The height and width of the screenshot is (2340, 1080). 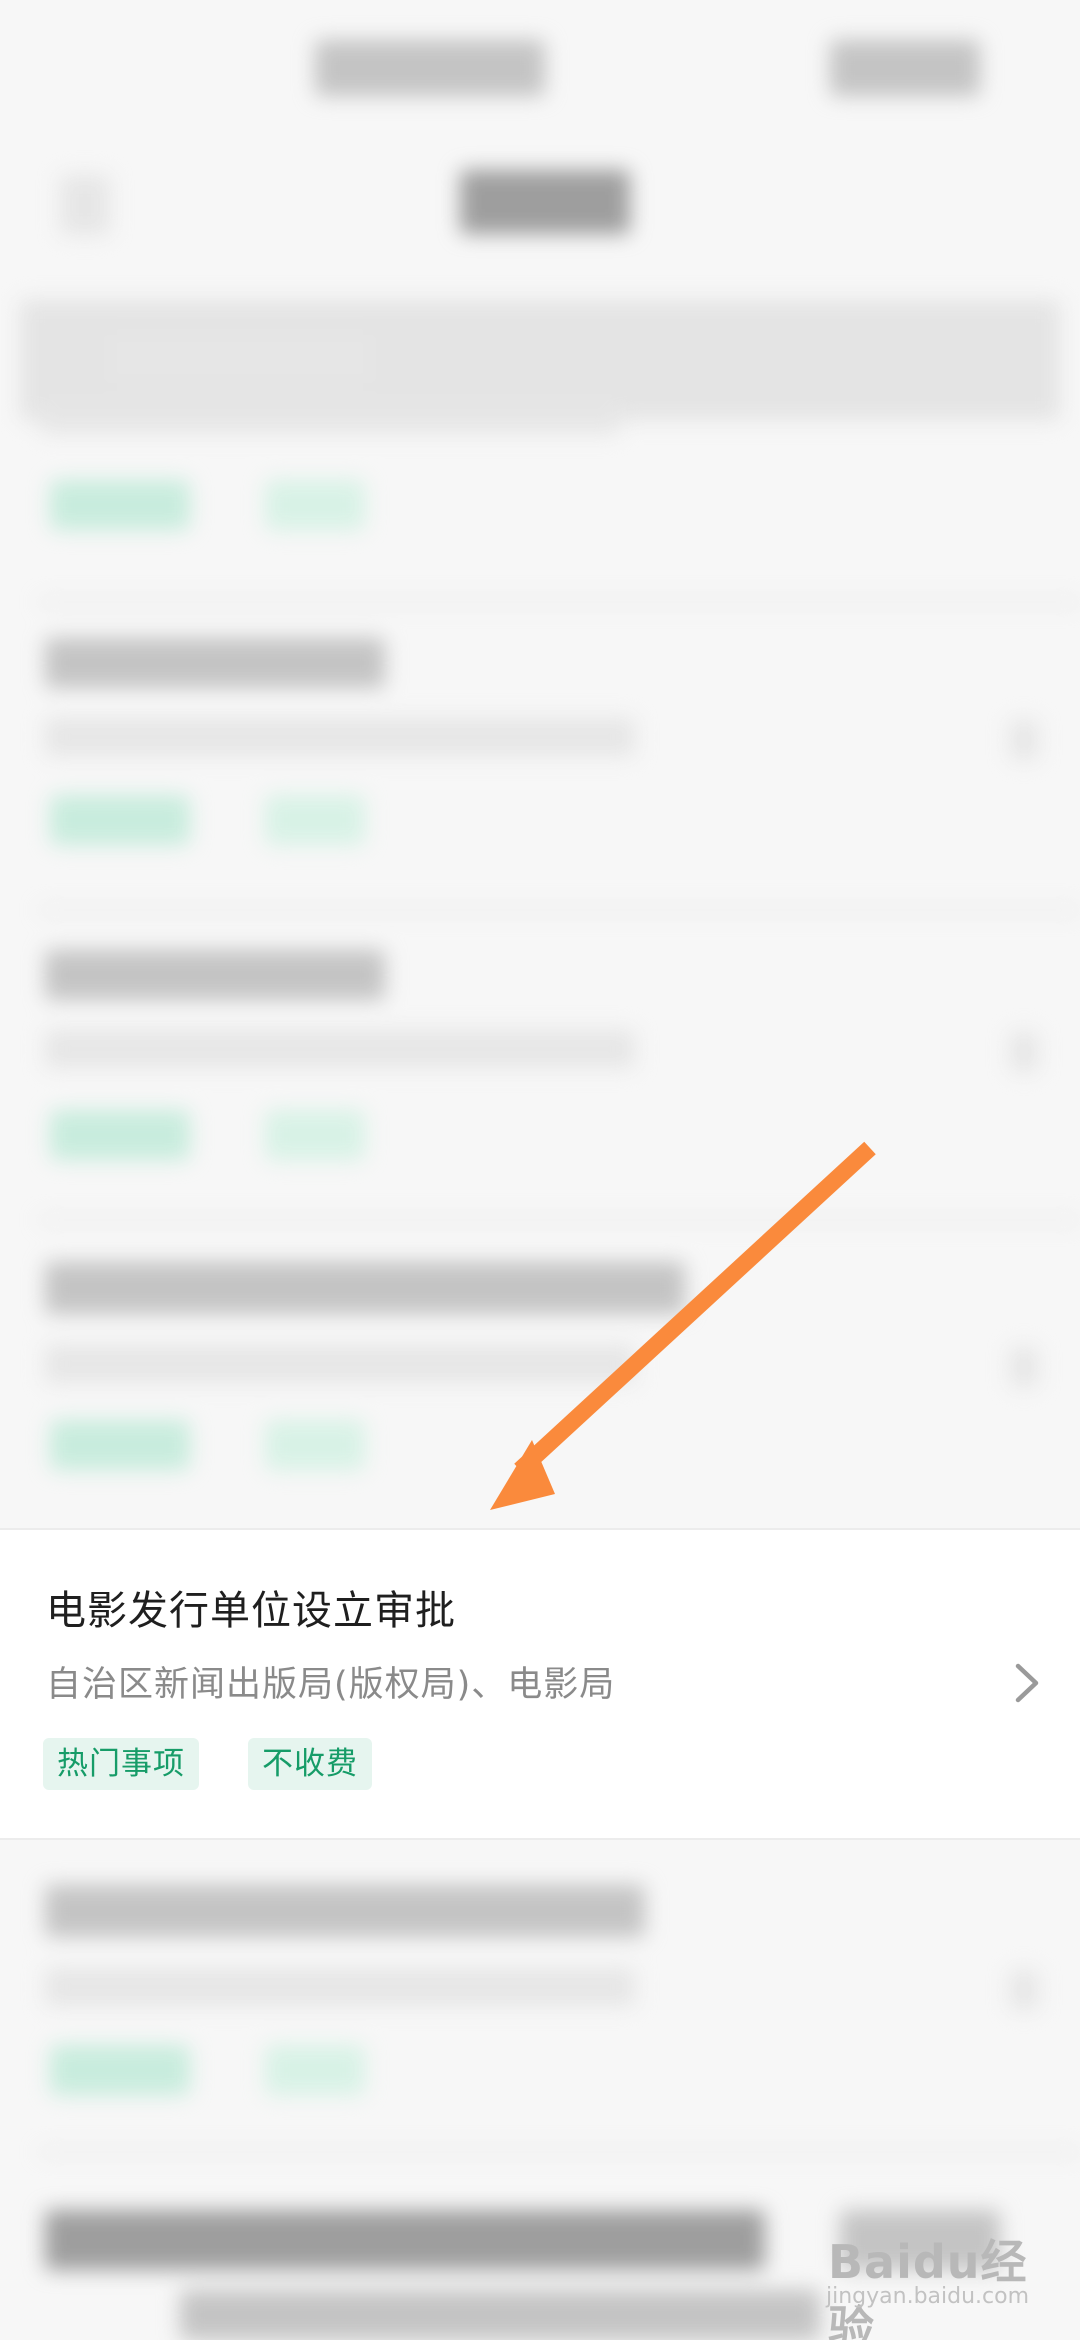 I want to click on tag-free-of-charge: 不收费, so click(x=310, y=1764).